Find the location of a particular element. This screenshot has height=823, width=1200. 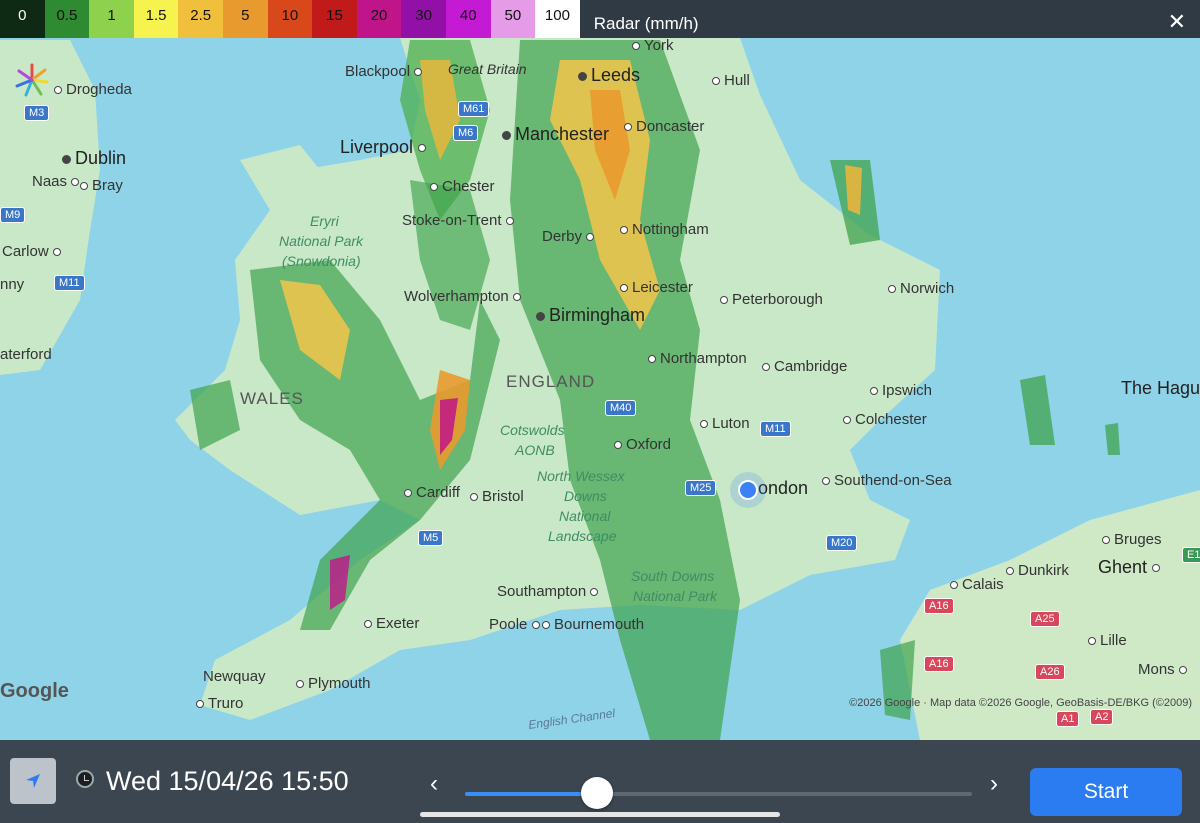

playback-controls: Wed 15/04/26 15:50 ‹ › Start is located at coordinates (600, 781).